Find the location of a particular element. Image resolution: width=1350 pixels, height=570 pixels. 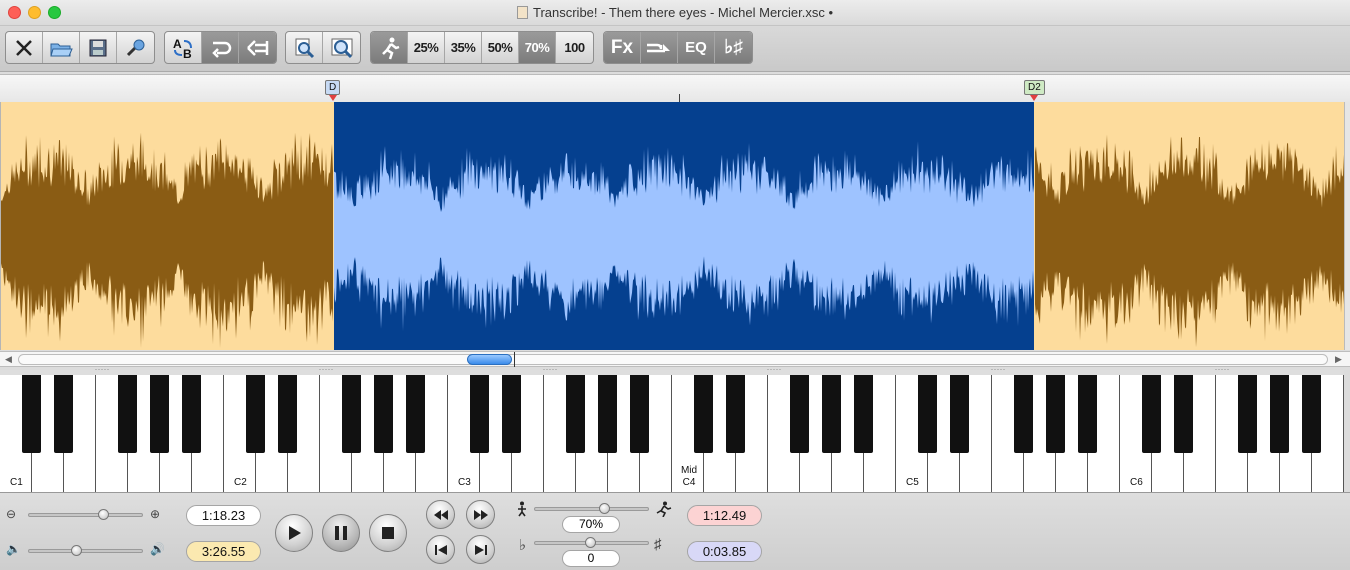

key-label-c1: C1 is located at coordinates (16, 482).